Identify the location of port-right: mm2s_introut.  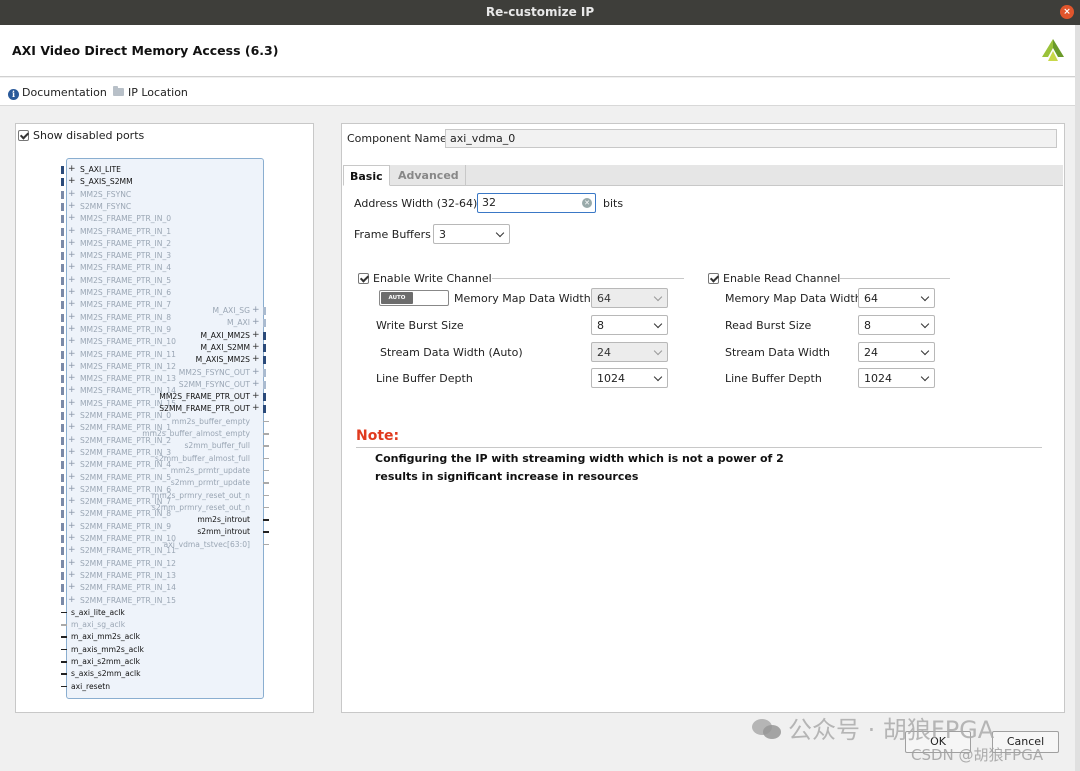
(223, 519).